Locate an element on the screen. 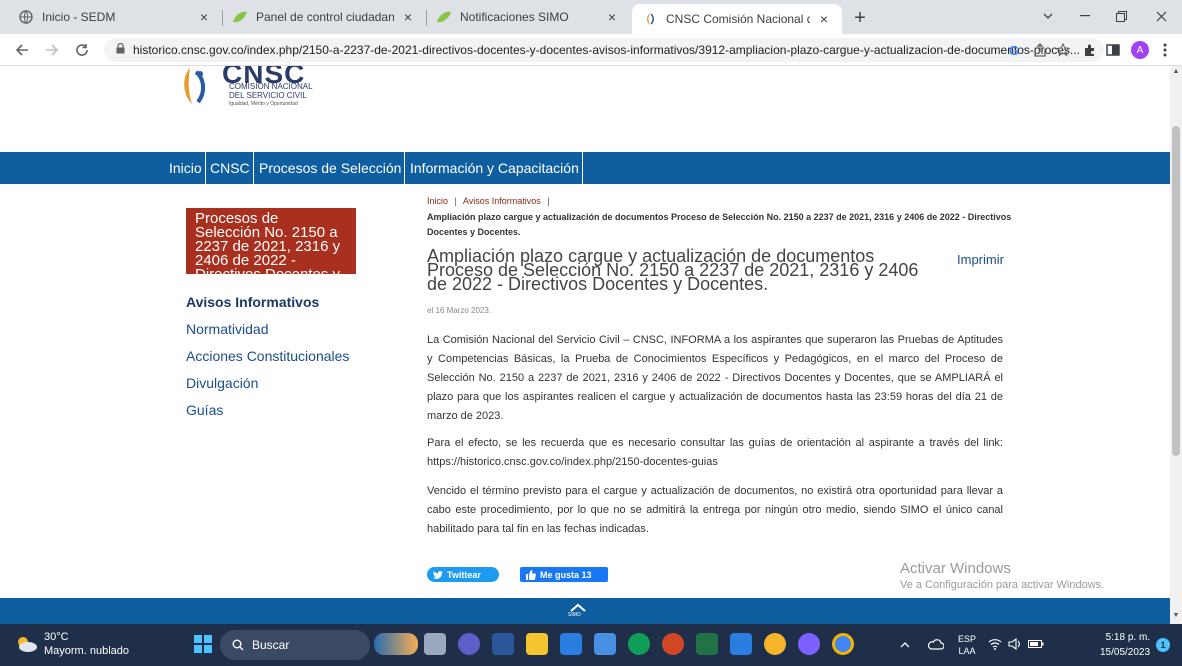  search-placeholder: Buscar is located at coordinates (271, 645).